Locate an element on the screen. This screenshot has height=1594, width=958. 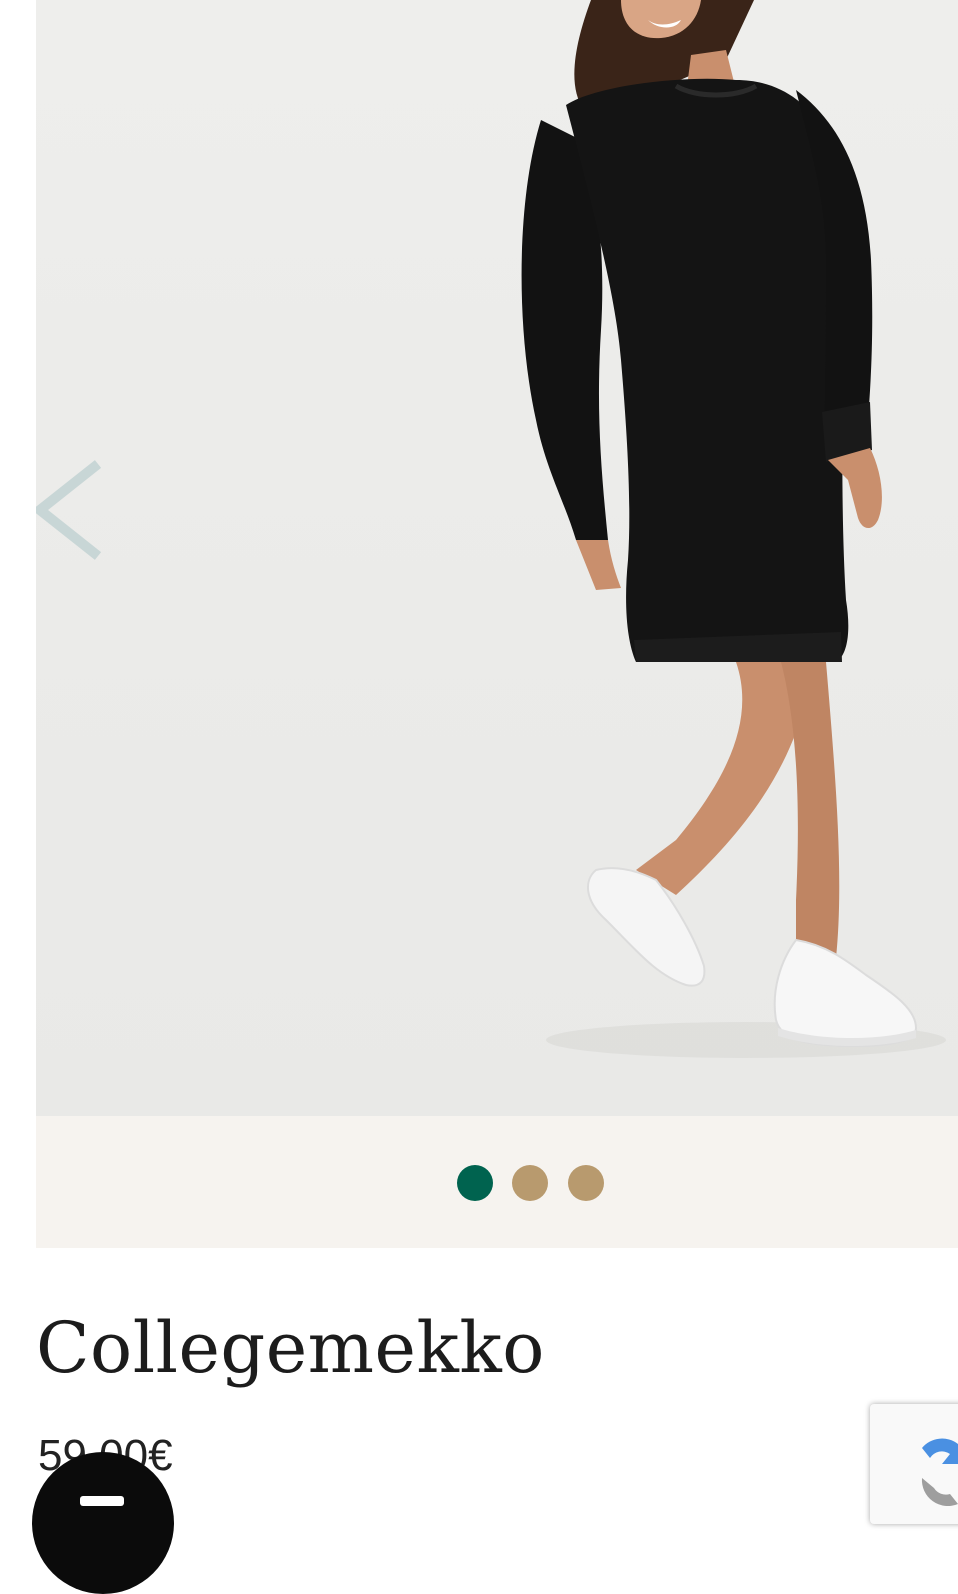
chat-icon is located at coordinates (102, 1501).